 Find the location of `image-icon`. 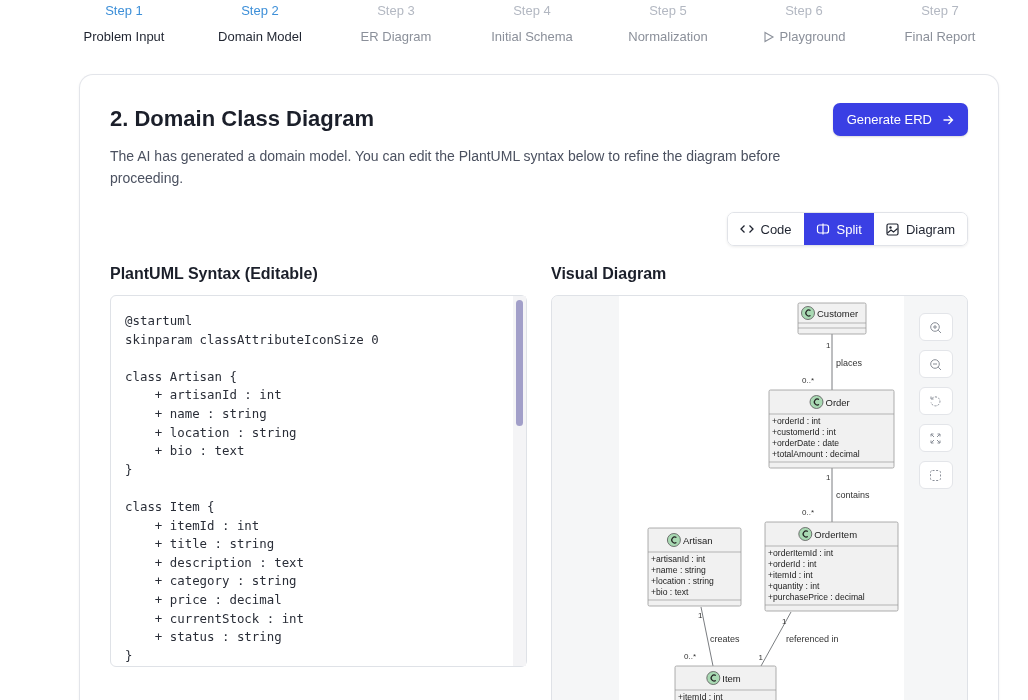

image-icon is located at coordinates (892, 229).